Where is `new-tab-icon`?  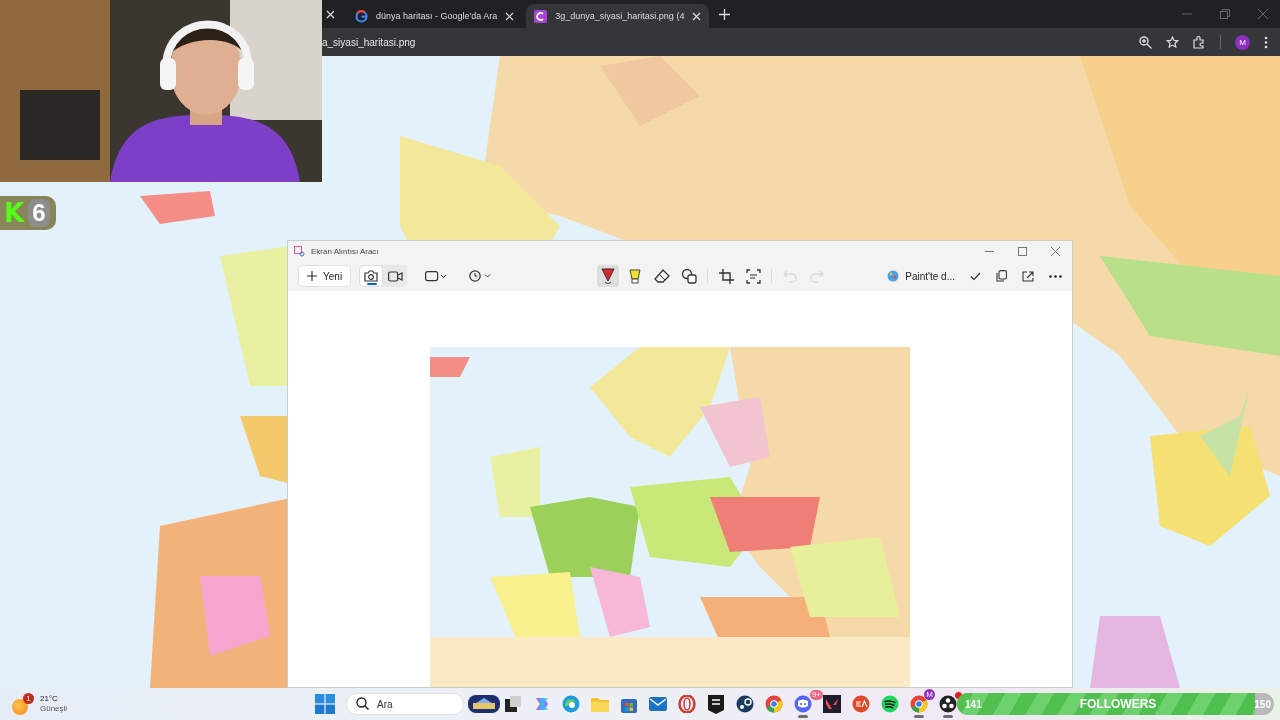
new-tab-icon is located at coordinates (725, 14).